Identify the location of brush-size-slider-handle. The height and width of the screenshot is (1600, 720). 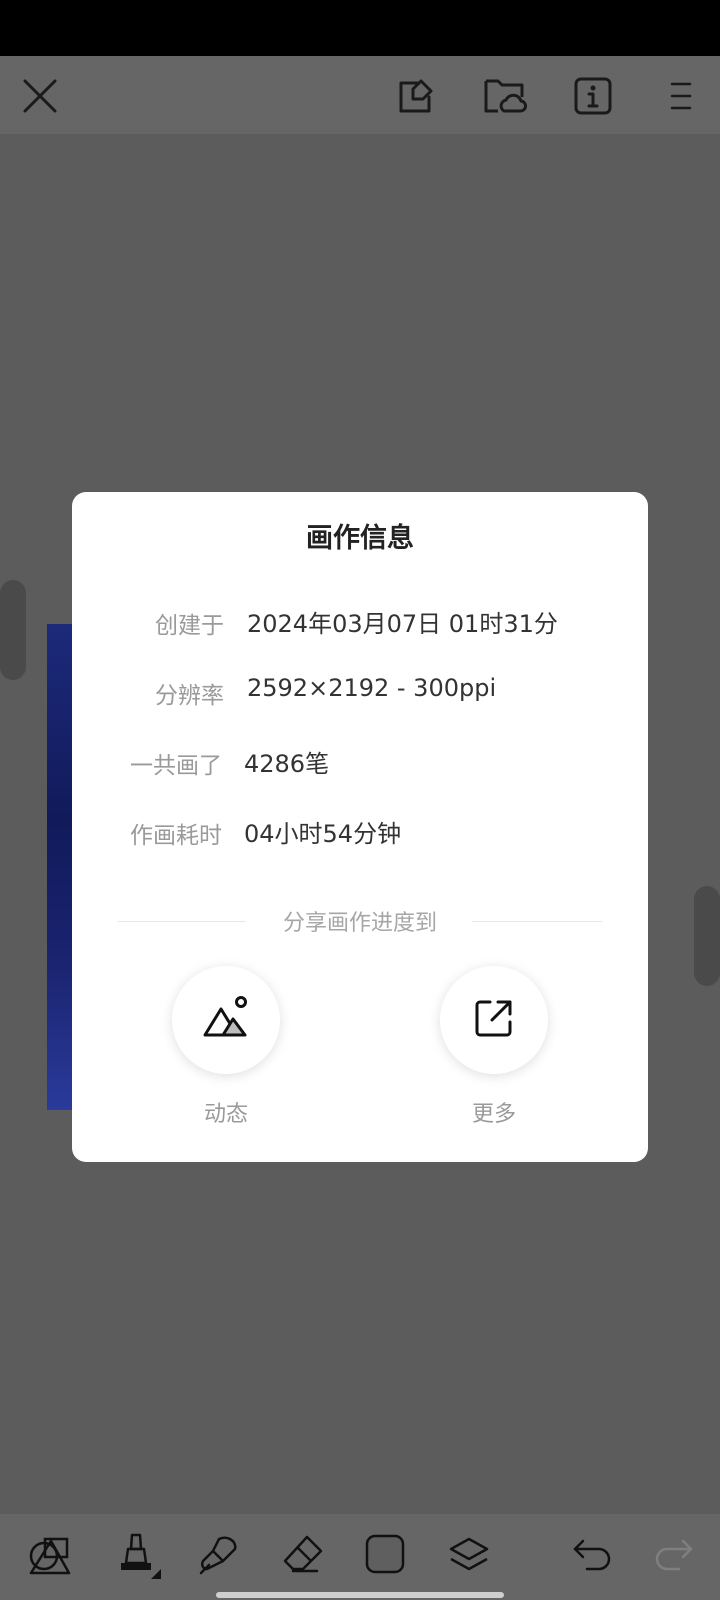
(13, 630).